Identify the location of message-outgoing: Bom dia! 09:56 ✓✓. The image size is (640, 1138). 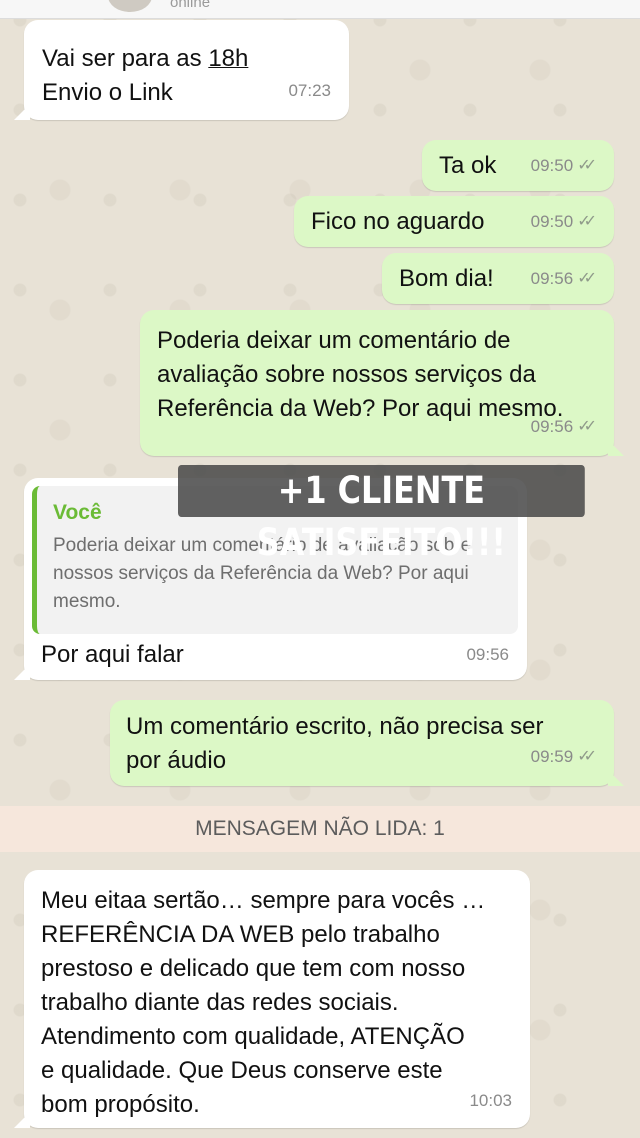
(498, 278).